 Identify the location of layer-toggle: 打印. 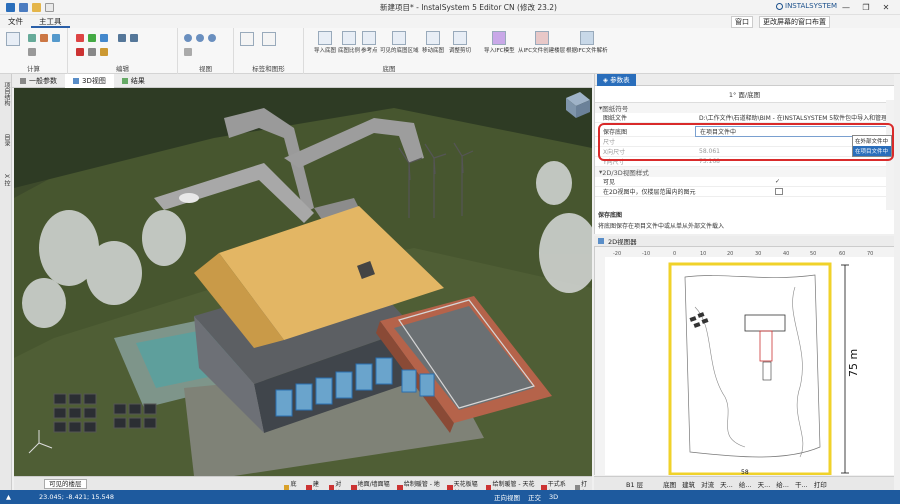
(820, 484).